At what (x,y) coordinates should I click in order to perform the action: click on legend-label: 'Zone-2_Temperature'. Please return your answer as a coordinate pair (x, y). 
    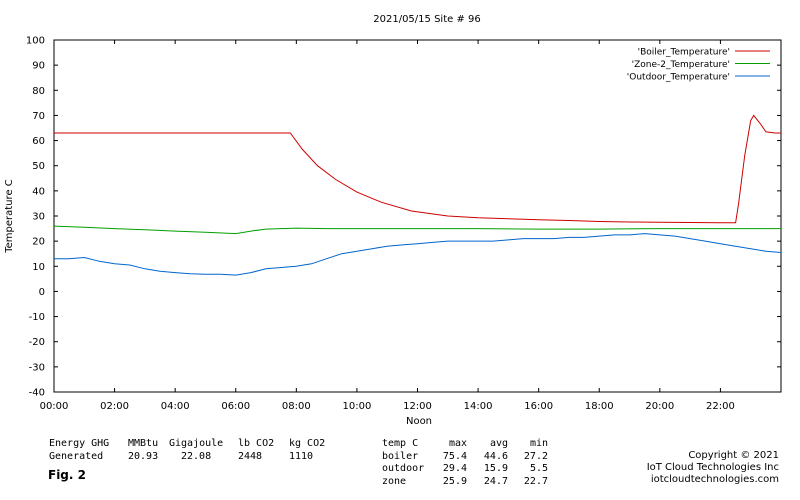
    Looking at the image, I should click on (681, 65).